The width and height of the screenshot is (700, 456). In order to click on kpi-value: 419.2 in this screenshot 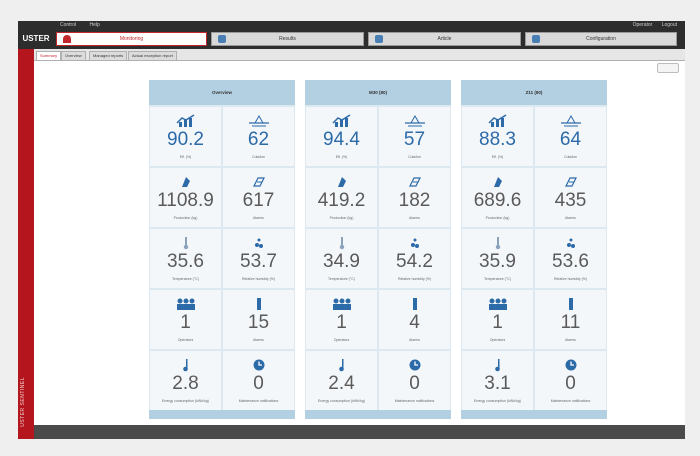, I will do `click(341, 200)`.